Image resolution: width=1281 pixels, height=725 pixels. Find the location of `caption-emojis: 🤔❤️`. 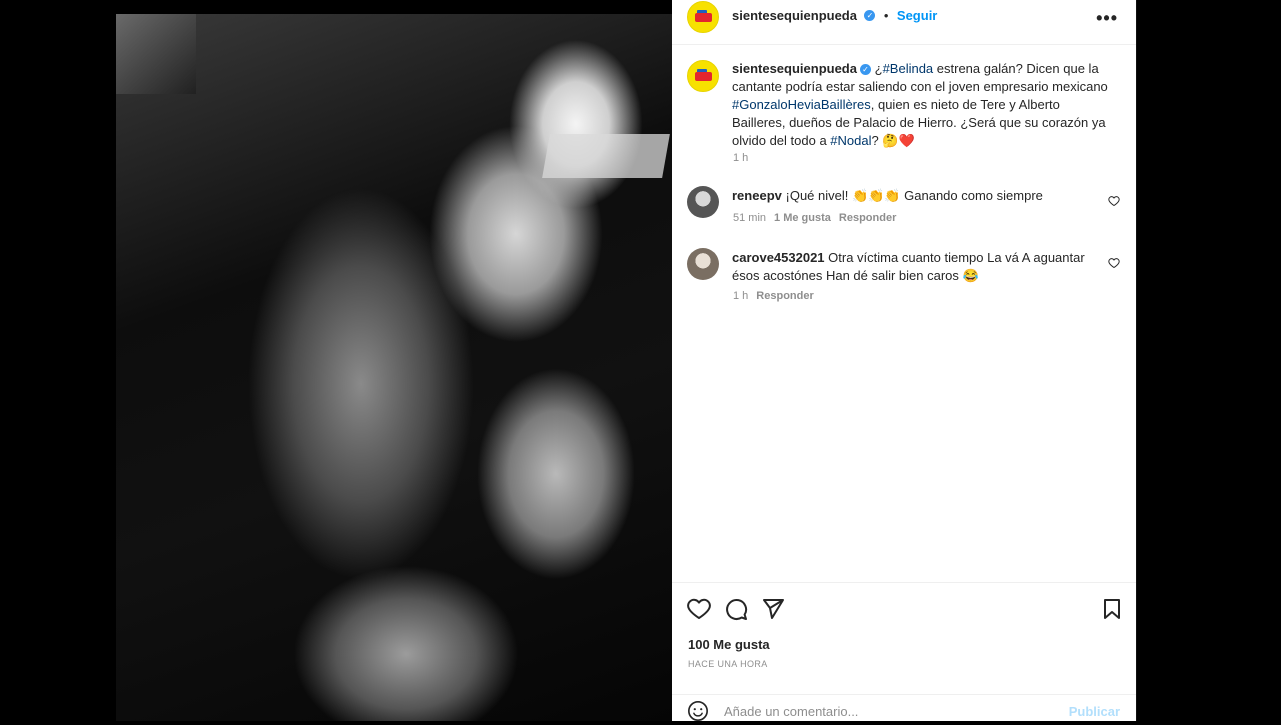

caption-emojis: 🤔❤️ is located at coordinates (898, 140).